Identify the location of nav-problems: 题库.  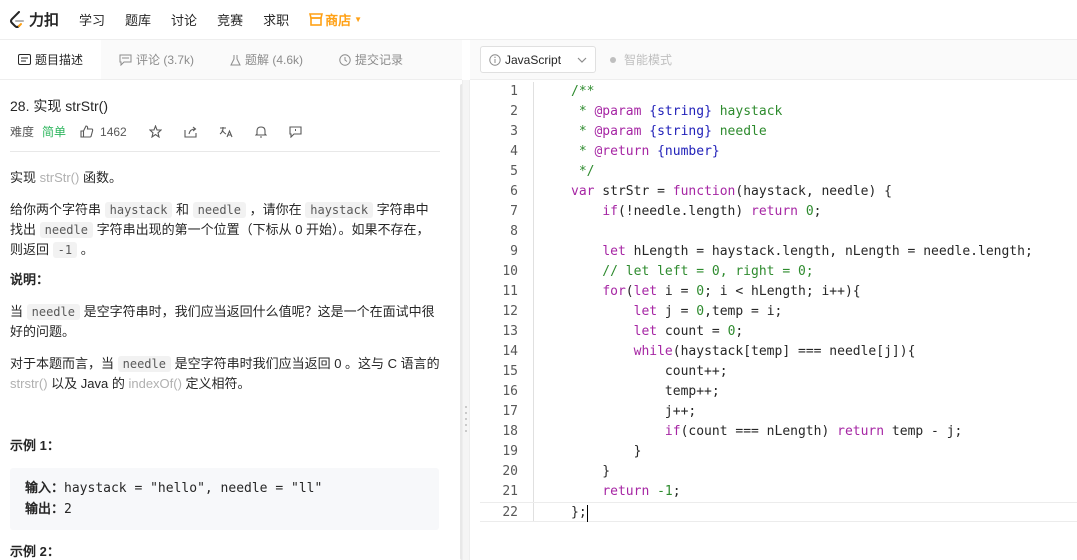
(138, 19).